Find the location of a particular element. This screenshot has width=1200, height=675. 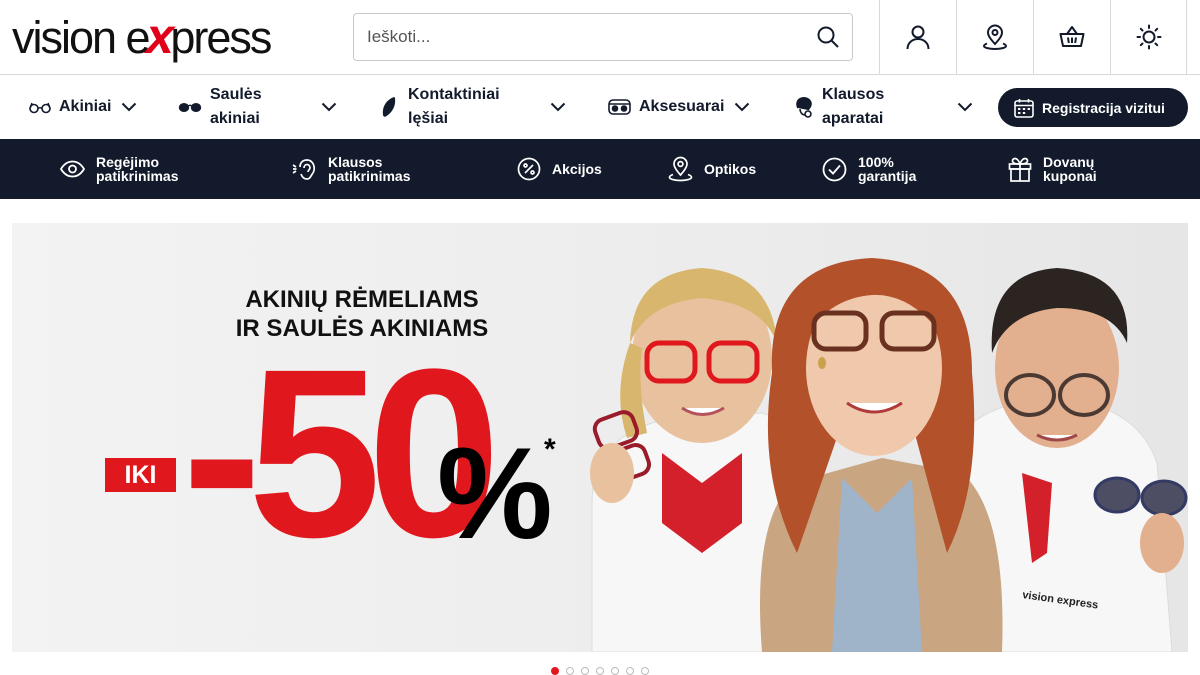

banner-percent: % is located at coordinates (495, 493).